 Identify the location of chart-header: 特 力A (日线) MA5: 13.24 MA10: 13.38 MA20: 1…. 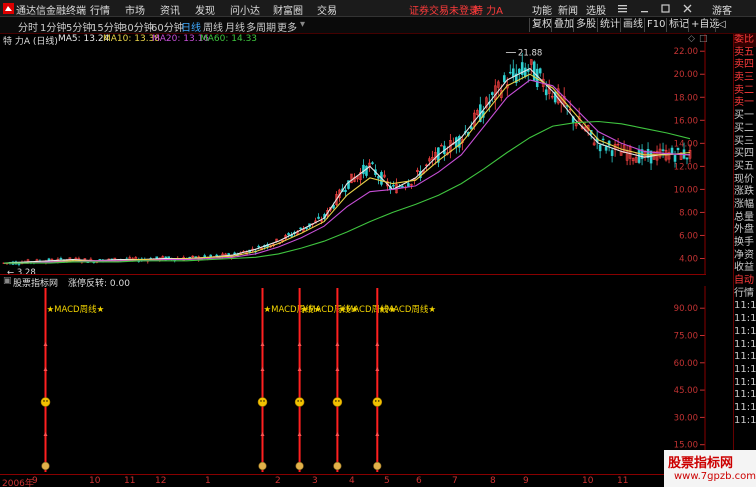
(354, 40).